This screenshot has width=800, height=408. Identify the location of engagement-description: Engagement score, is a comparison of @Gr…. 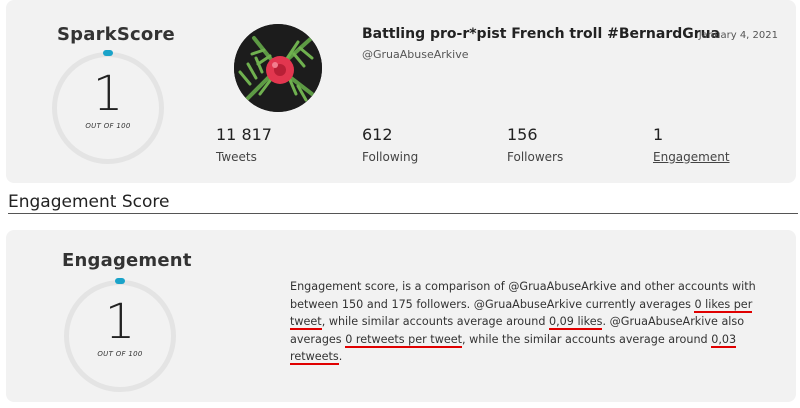
(525, 322).